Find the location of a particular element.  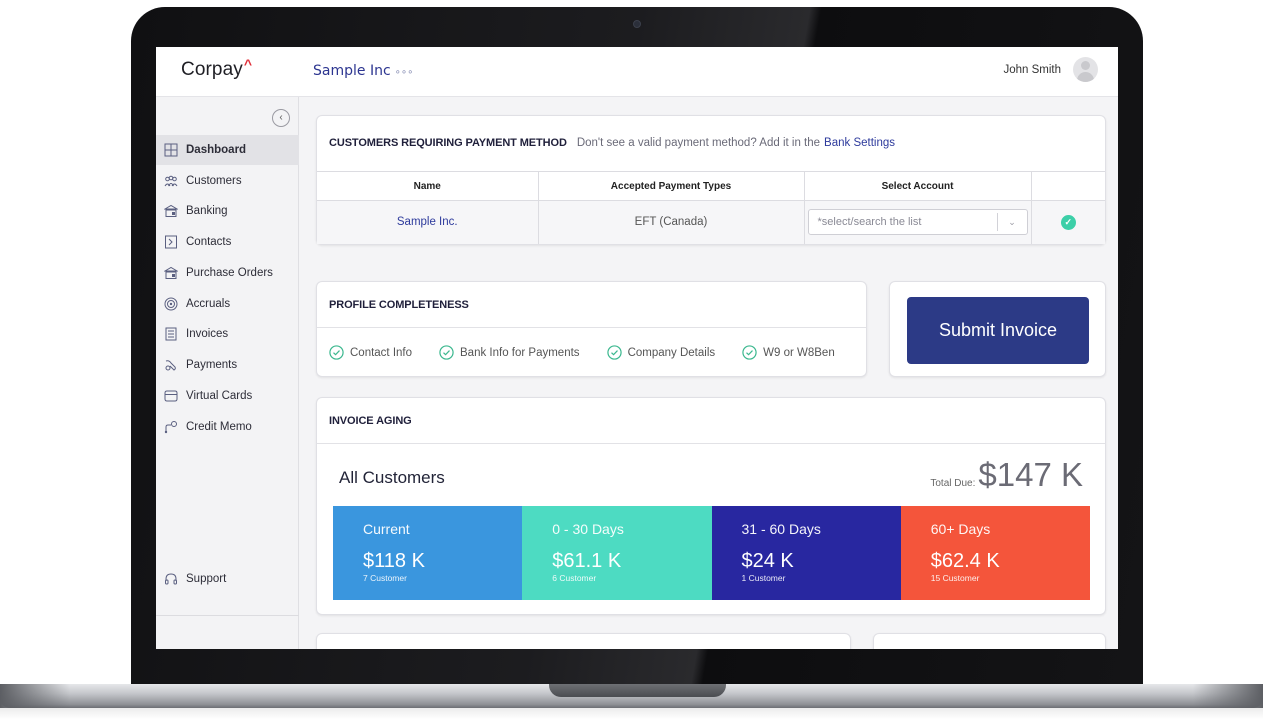

laptop-notch is located at coordinates (637, 690).